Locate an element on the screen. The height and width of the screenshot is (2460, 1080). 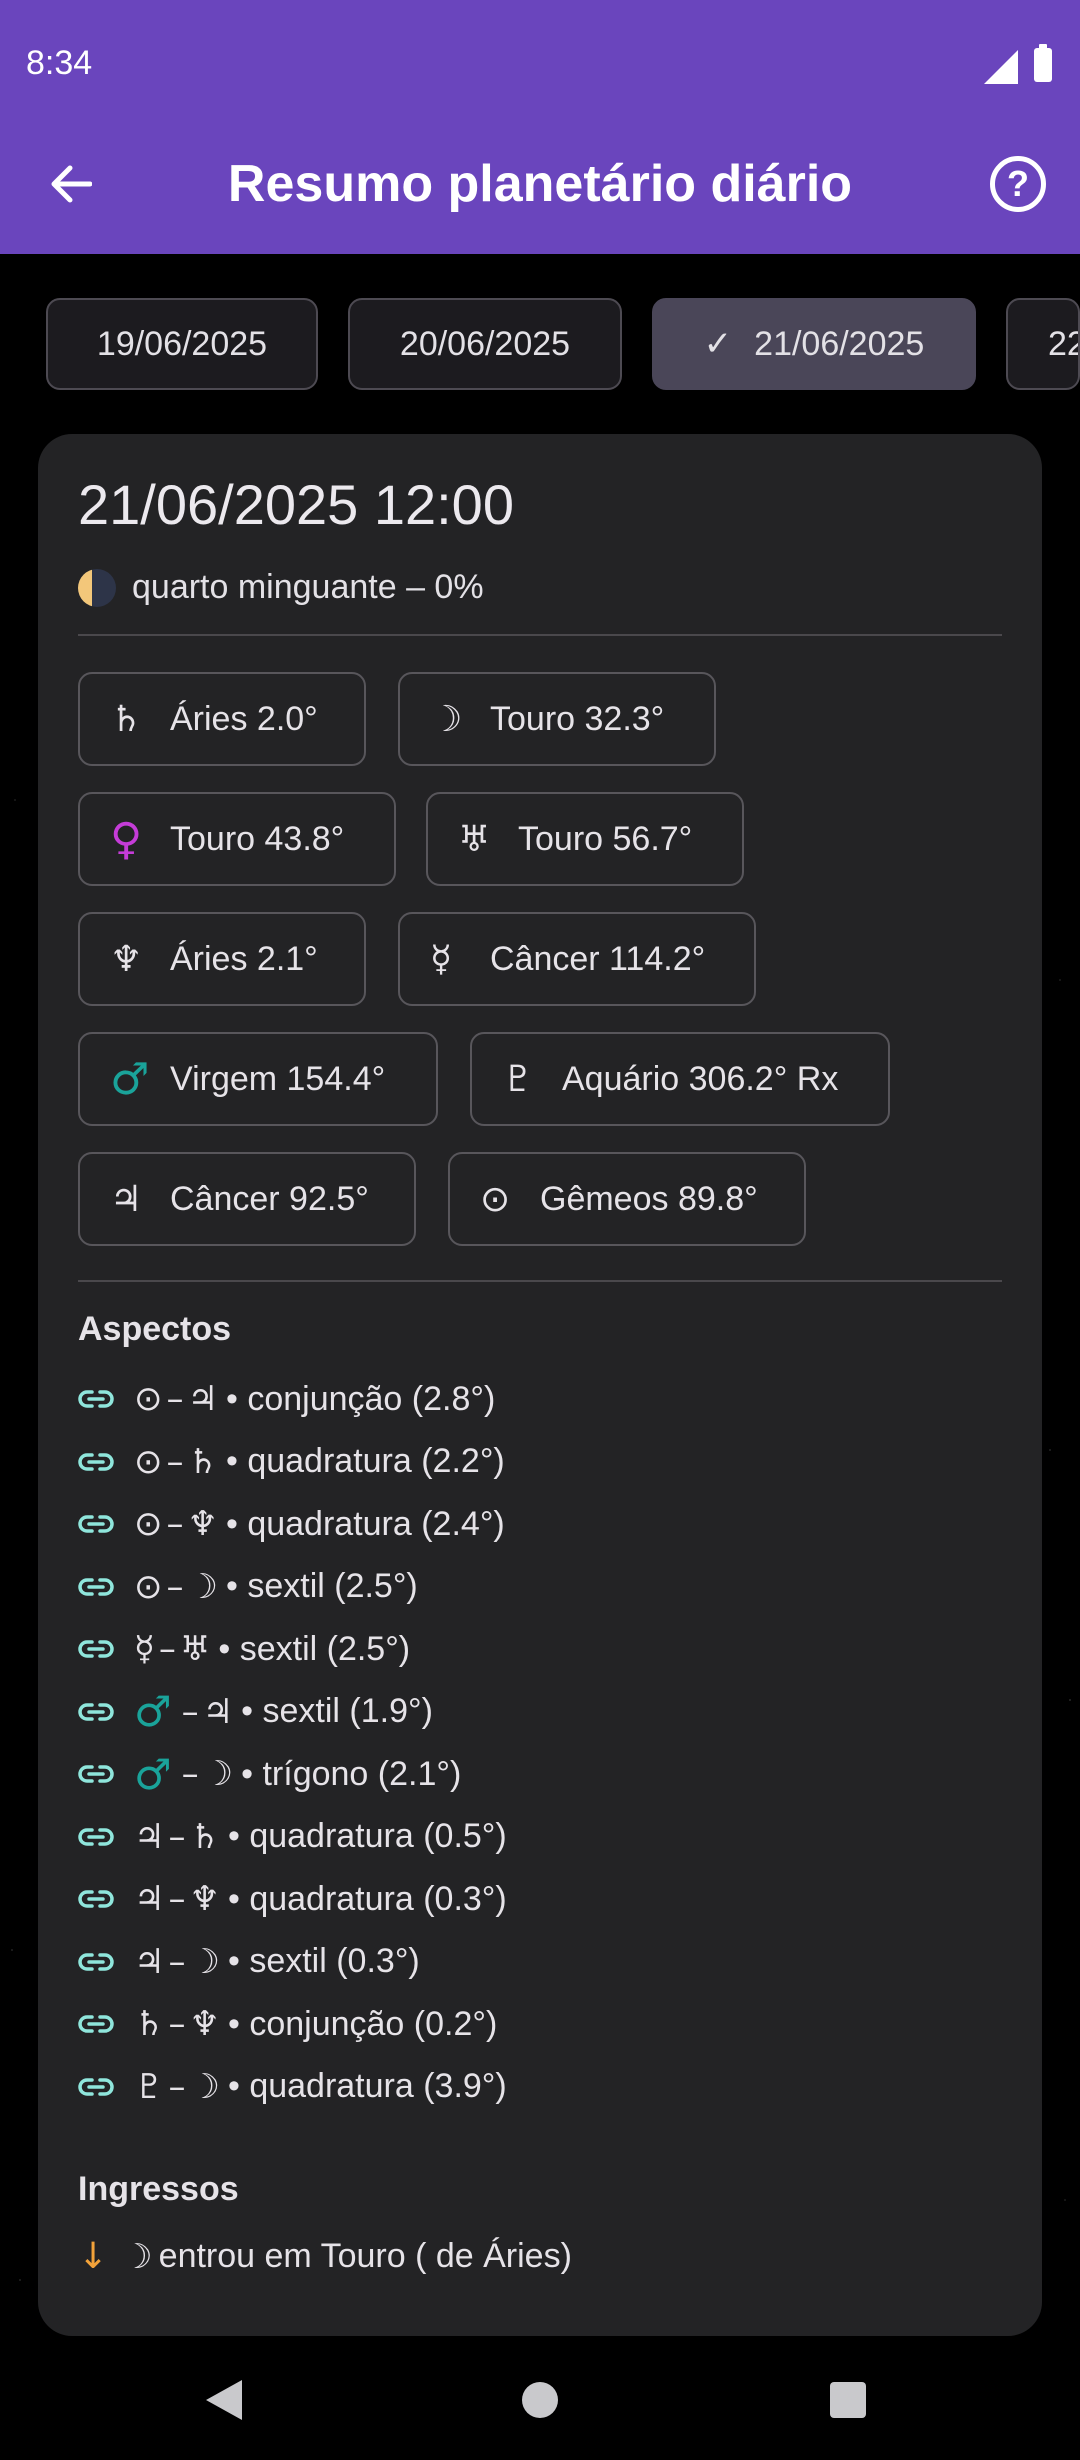
check-icon: ✓ is located at coordinates (718, 344).